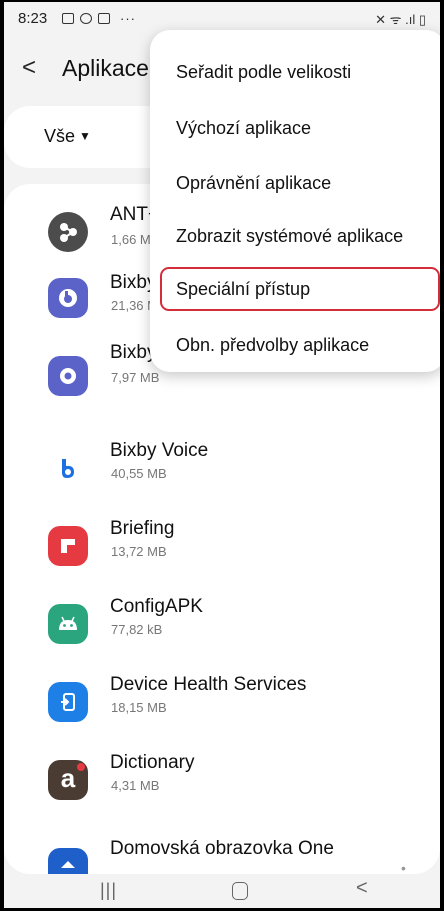  What do you see at coordinates (142, 528) in the screenshot?
I see `app-name: Briefing` at bounding box center [142, 528].